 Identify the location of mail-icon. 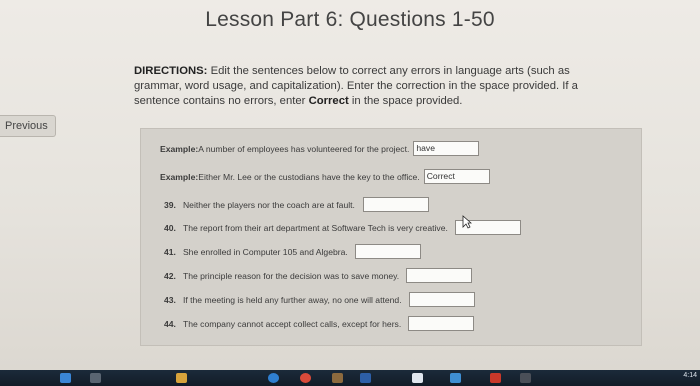
(455, 378).